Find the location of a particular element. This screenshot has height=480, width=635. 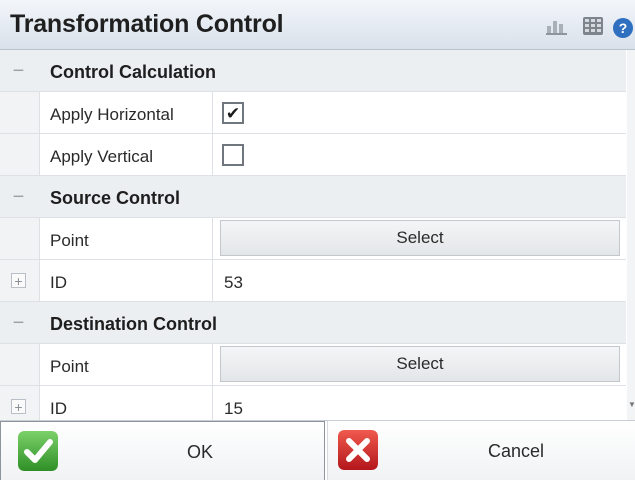

destination-id-value: 15 is located at coordinates (233, 409).